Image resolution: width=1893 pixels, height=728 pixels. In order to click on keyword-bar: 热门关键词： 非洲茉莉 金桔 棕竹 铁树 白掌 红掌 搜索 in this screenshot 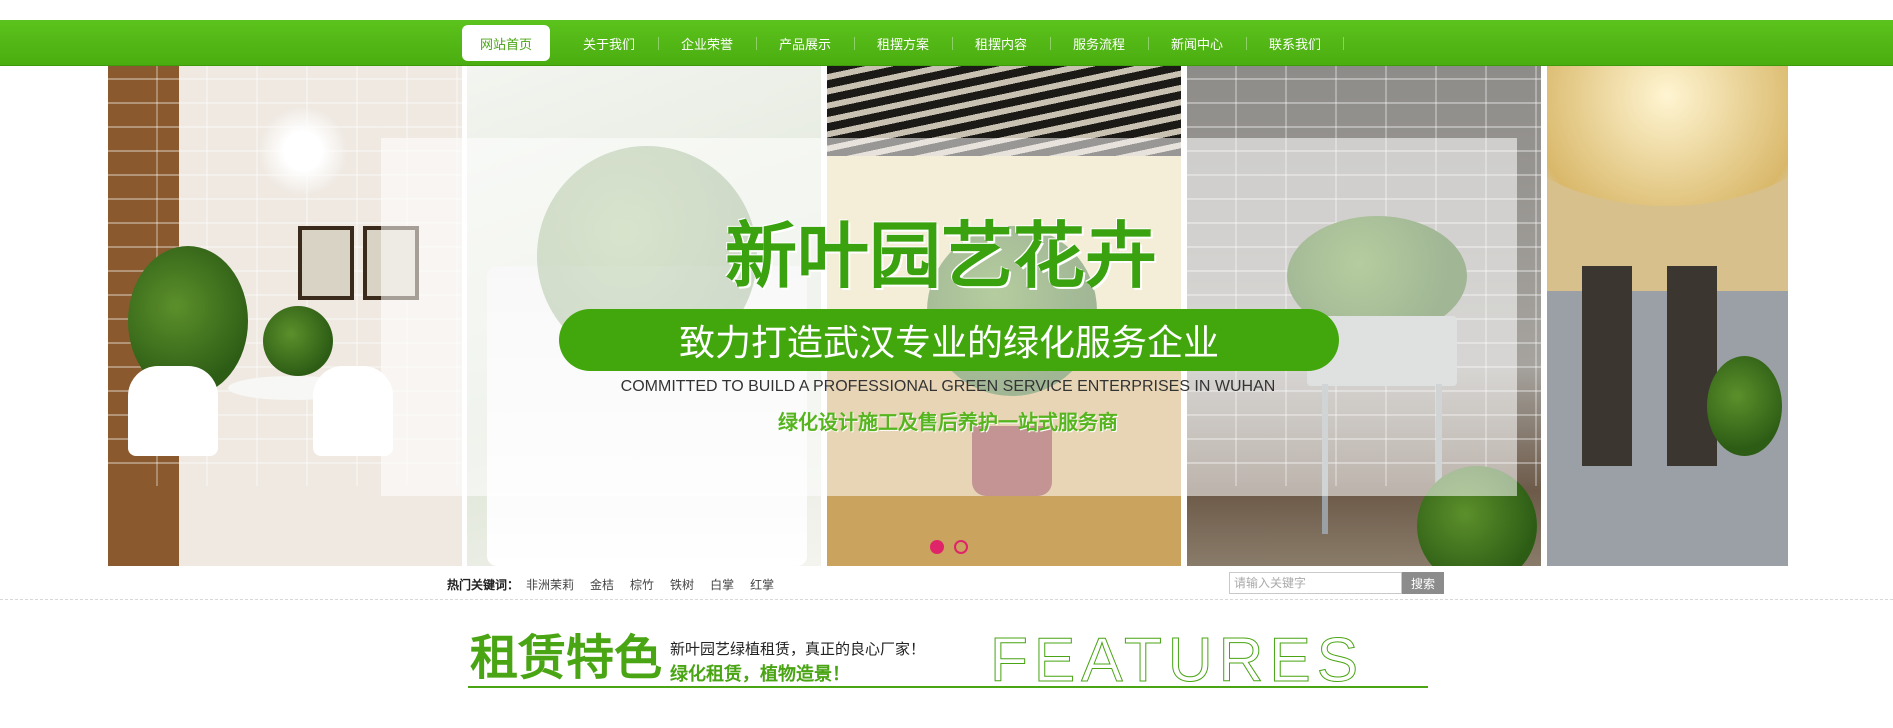, I will do `click(946, 583)`.